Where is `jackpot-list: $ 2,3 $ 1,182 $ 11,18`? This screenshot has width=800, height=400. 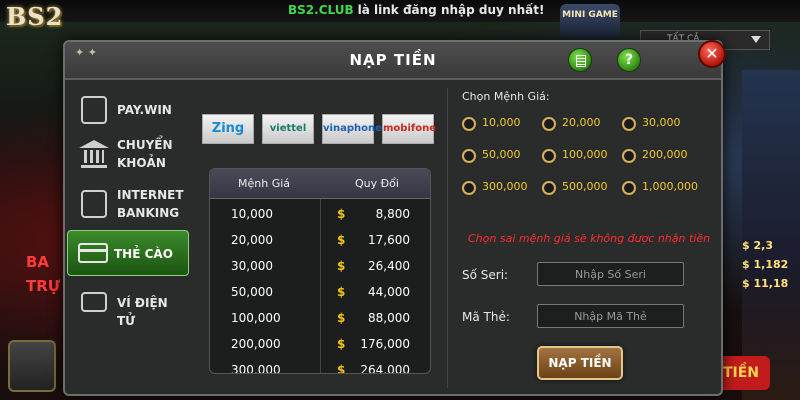
jackpot-list: $ 2,3 $ 1,182 $ 11,18 is located at coordinates (771, 264).